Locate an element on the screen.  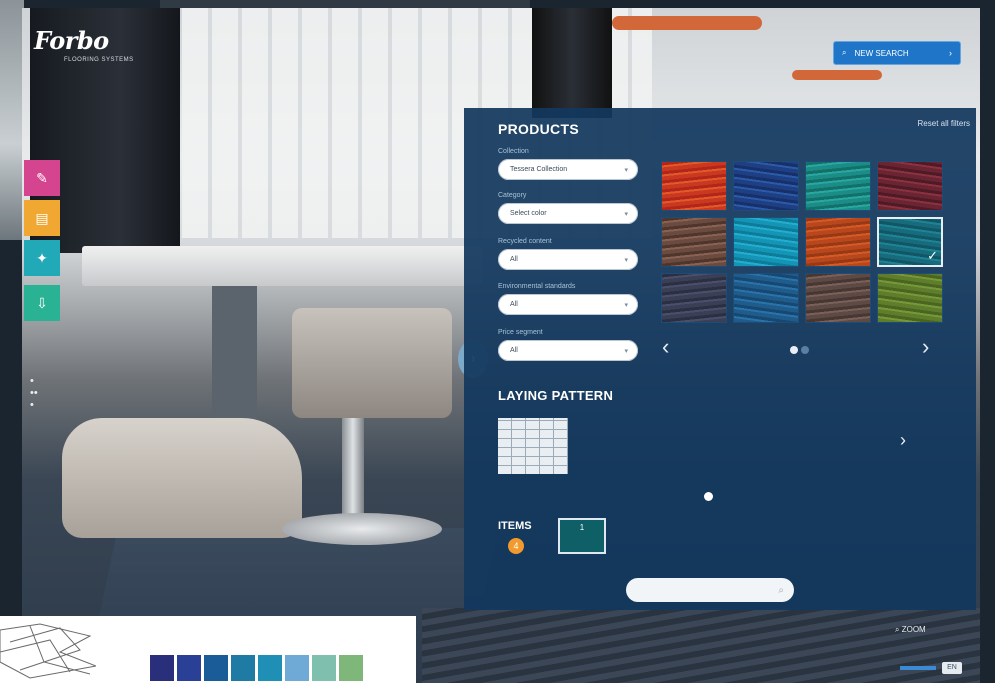
new-search-label: NEW SEARCH is located at coordinates (881, 53).